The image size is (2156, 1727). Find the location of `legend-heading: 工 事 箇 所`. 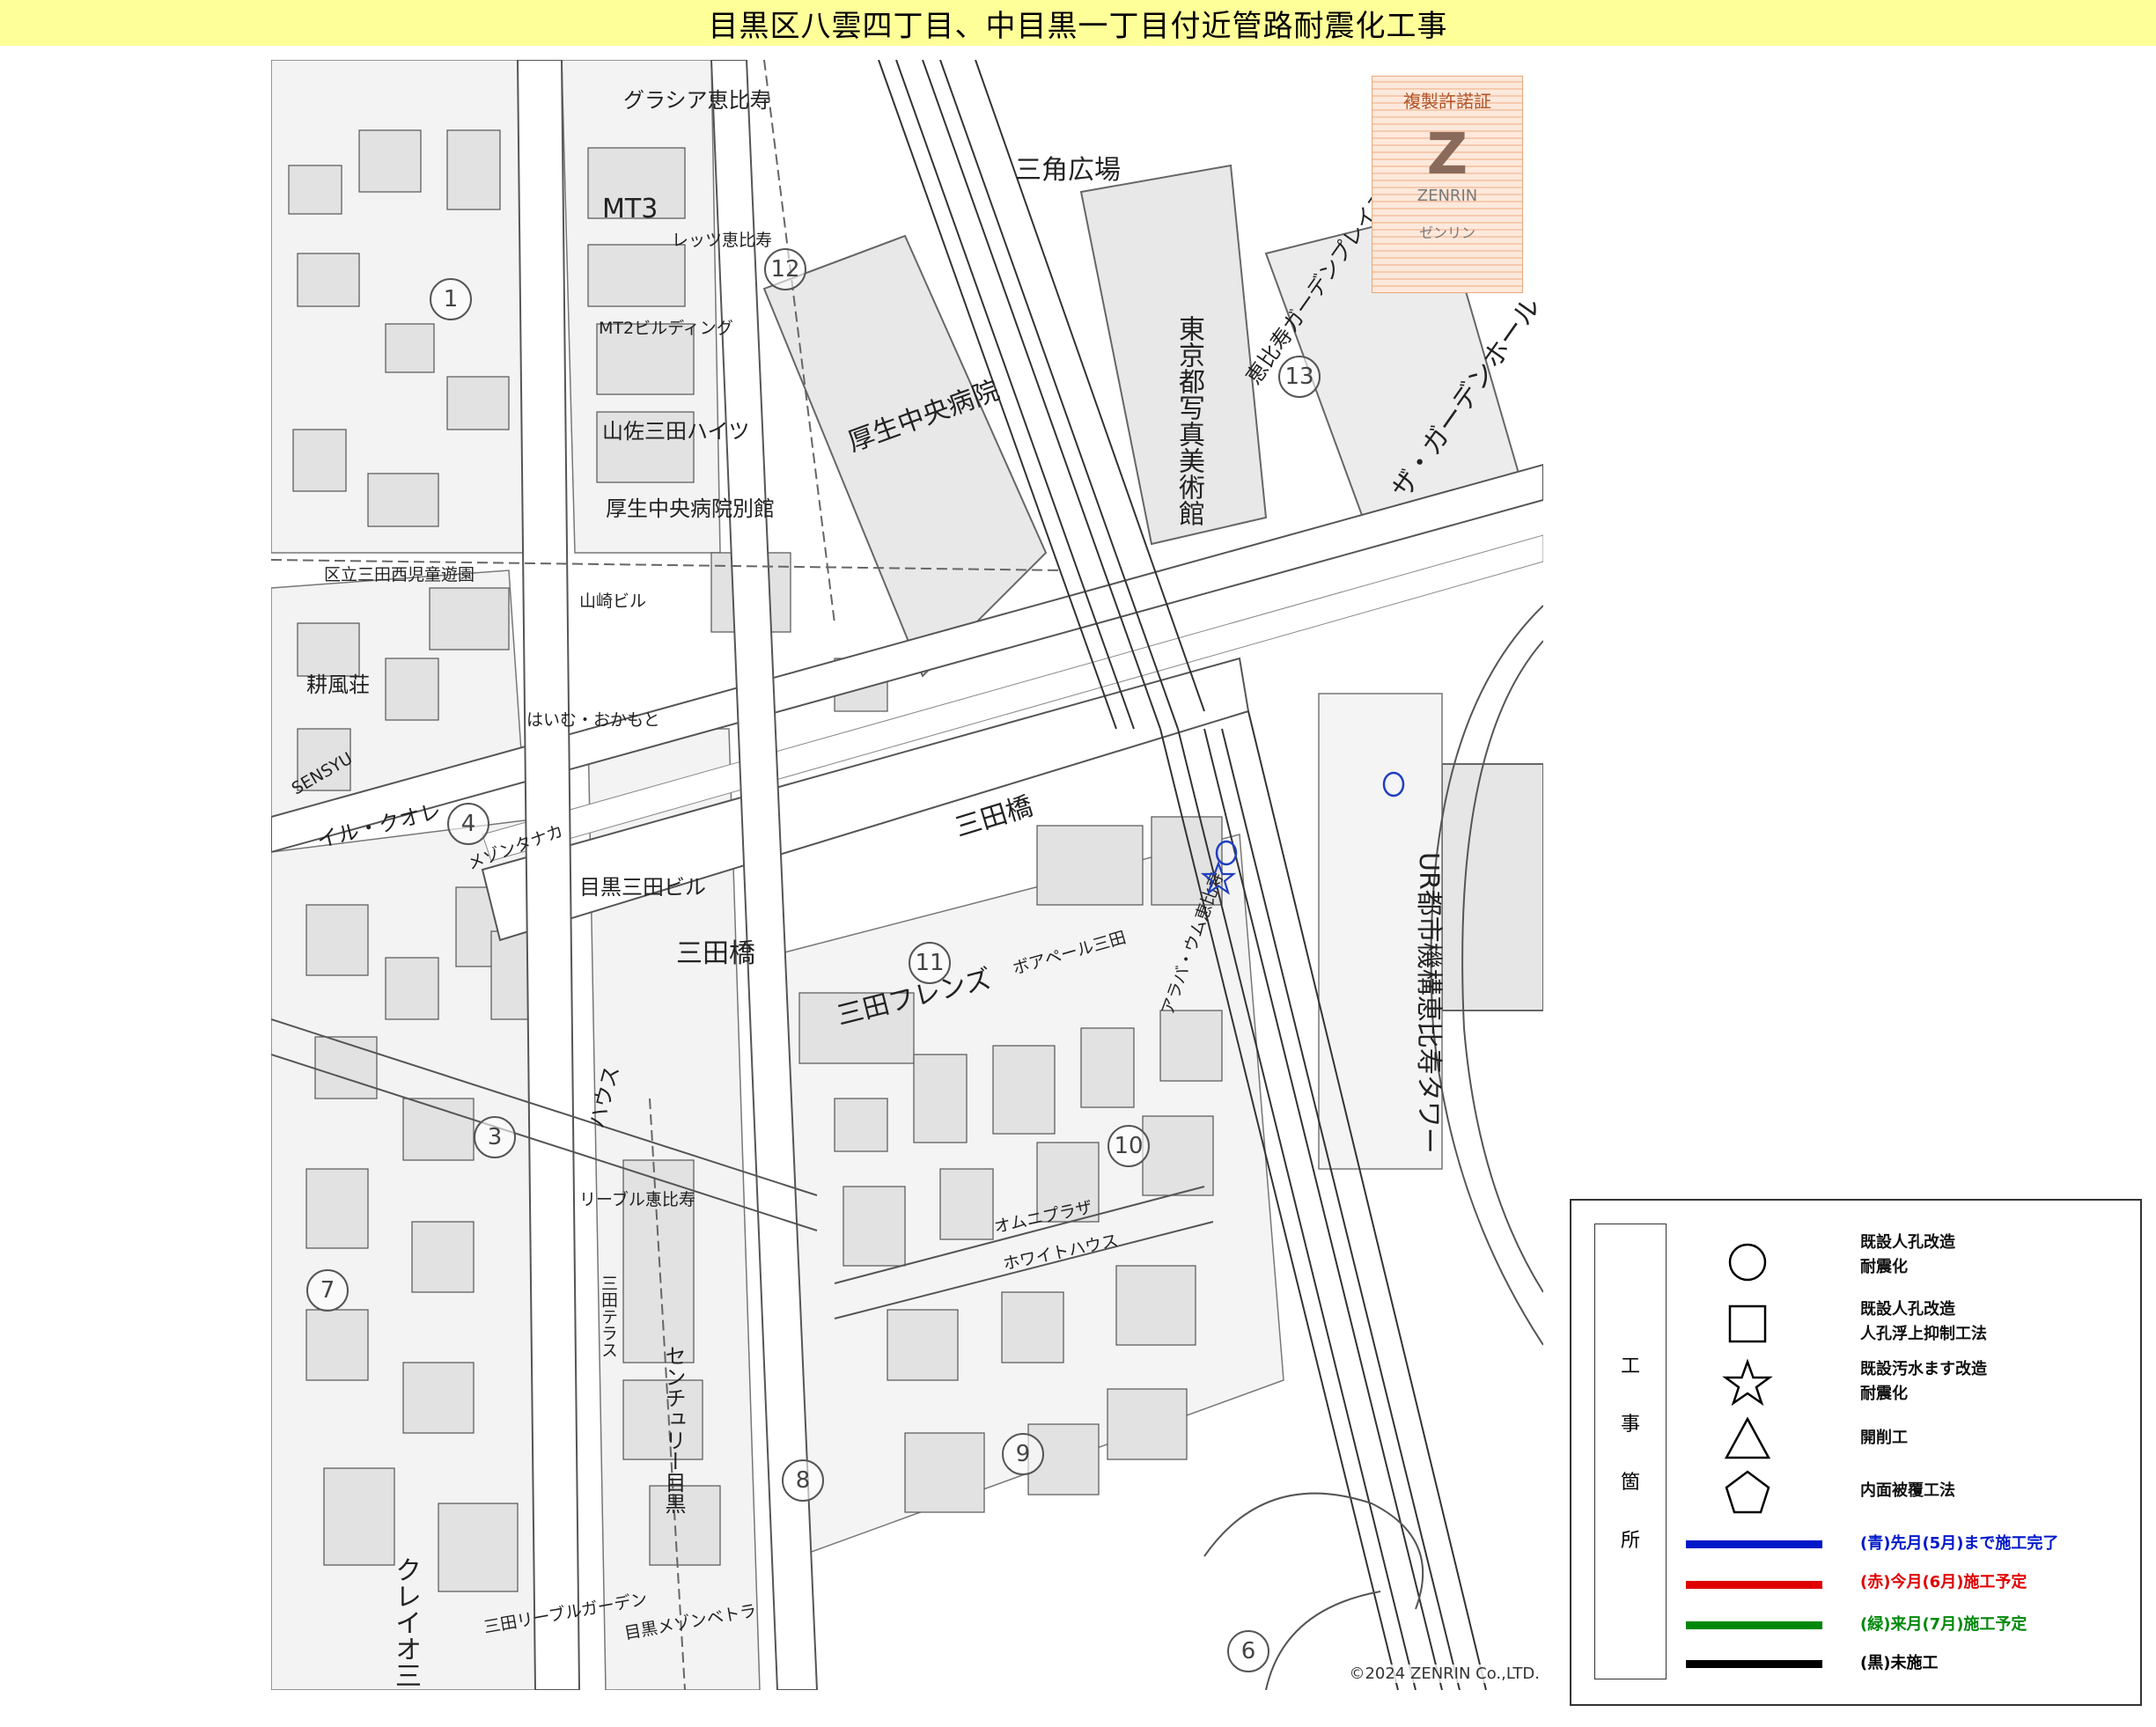

legend-heading: 工 事 箇 所 is located at coordinates (1631, 1451).